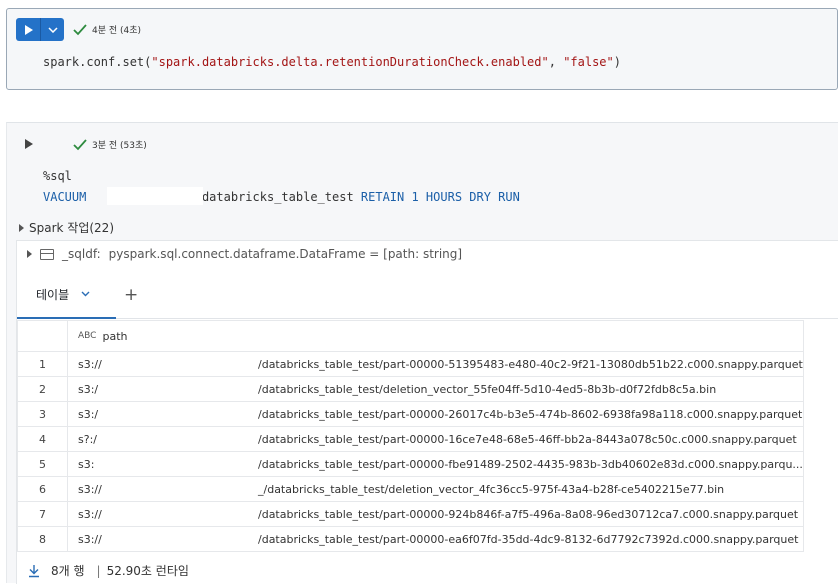  What do you see at coordinates (131, 295) in the screenshot?
I see `plus-icon: +` at bounding box center [131, 295].